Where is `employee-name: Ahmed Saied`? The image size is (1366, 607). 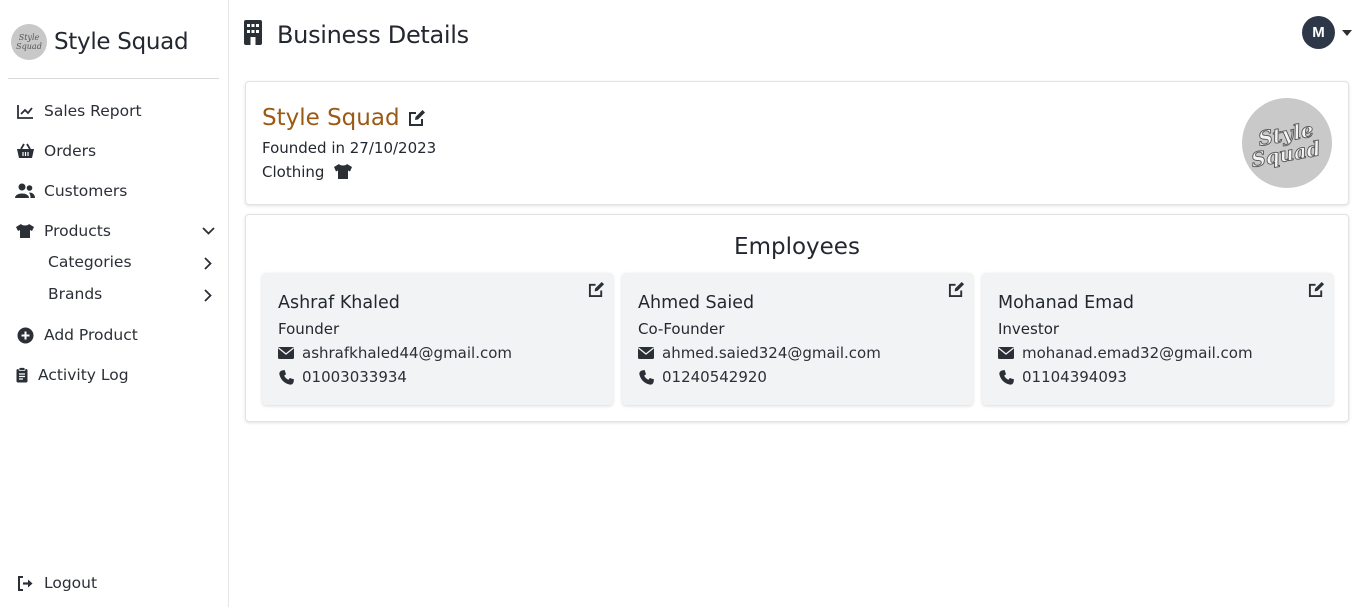 employee-name: Ahmed Saied is located at coordinates (696, 303).